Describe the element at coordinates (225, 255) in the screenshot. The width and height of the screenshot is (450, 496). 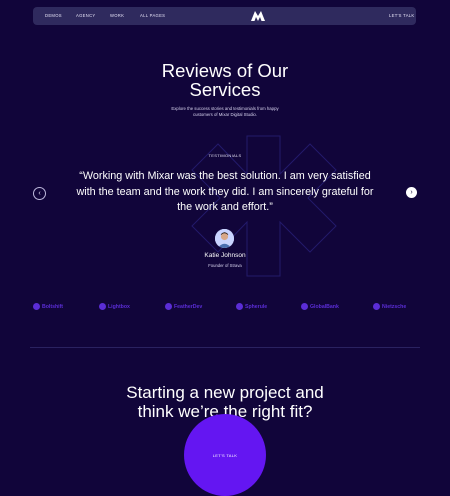
I see `reviewer-name: Katie Johnson` at that location.